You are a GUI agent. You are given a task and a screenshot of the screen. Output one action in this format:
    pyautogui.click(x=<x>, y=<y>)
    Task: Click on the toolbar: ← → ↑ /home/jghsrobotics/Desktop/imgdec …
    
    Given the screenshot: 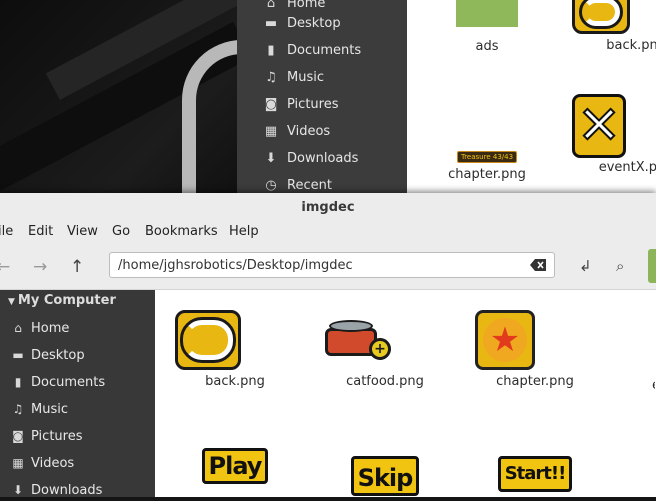 What is the action you would take?
    pyautogui.click(x=328, y=266)
    